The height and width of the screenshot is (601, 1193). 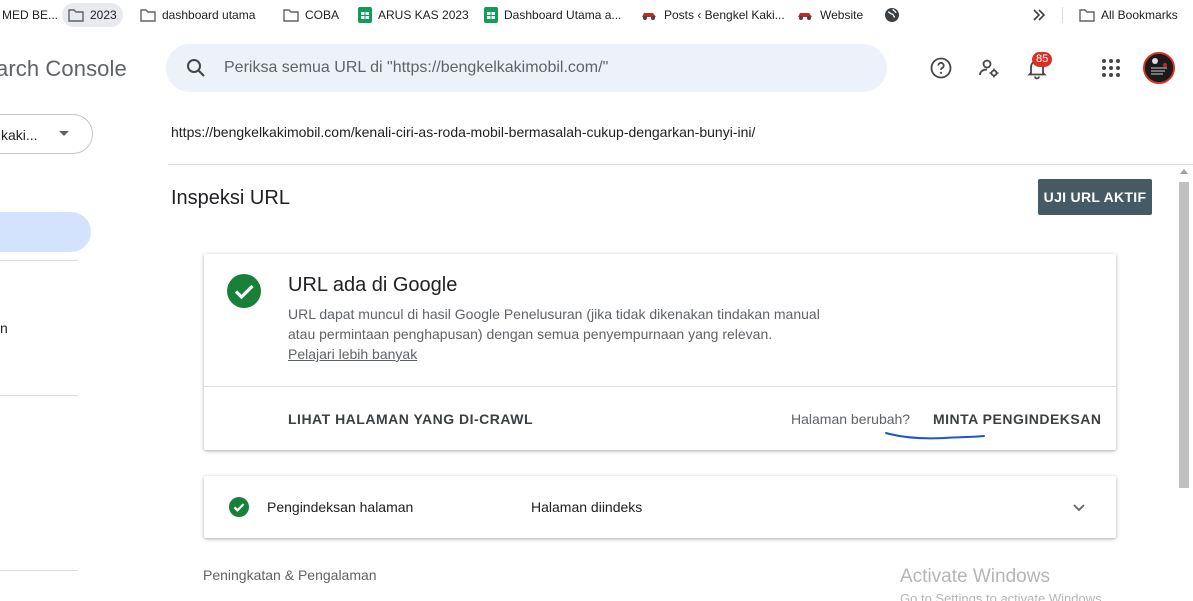 What do you see at coordinates (935, 436) in the screenshot?
I see `annotation-underline` at bounding box center [935, 436].